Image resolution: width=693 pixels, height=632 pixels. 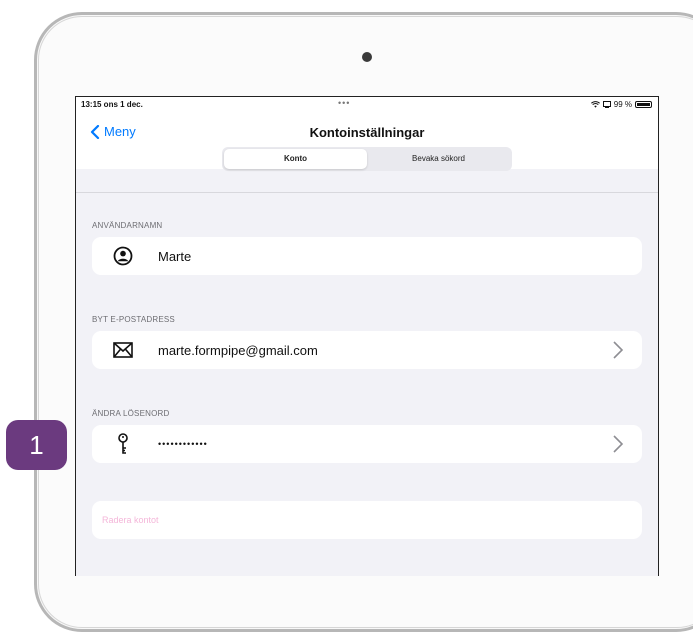 What do you see at coordinates (367, 57) in the screenshot?
I see `camera-icon` at bounding box center [367, 57].